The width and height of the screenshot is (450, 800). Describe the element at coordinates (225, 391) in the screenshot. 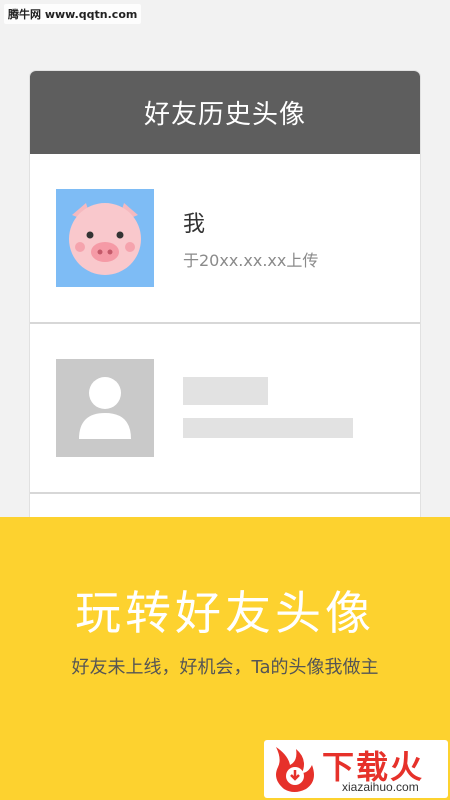

I see `name-placeholder` at that location.